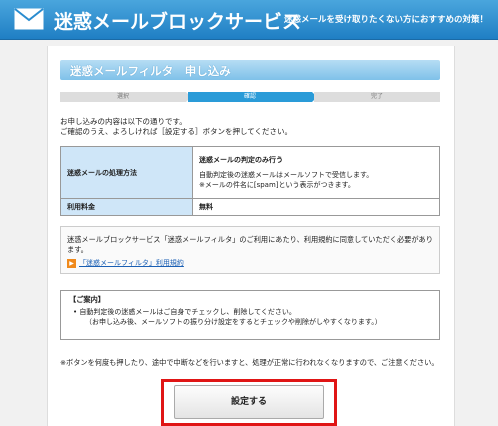 This screenshot has width=498, height=426. Describe the element at coordinates (249, 402) in the screenshot. I see `submit-button: 設定する` at that location.